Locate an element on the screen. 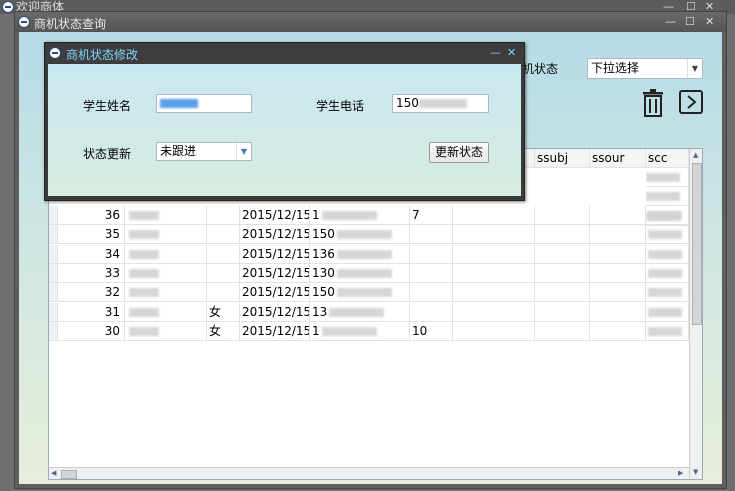  table-cell-id: 31 is located at coordinates (91, 312).